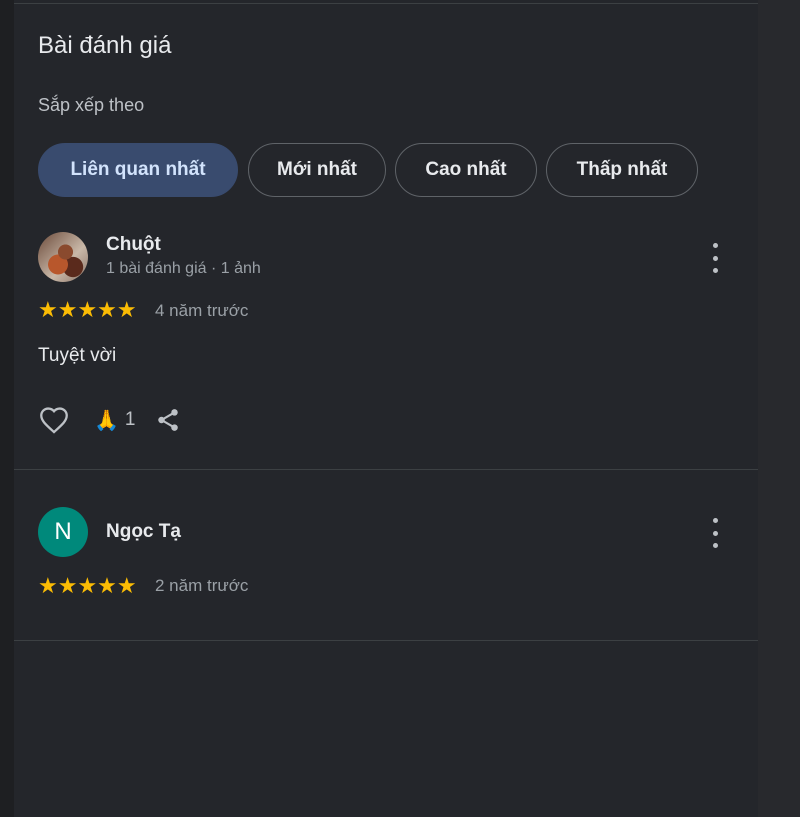  I want to click on top-divider, so click(386, 3).